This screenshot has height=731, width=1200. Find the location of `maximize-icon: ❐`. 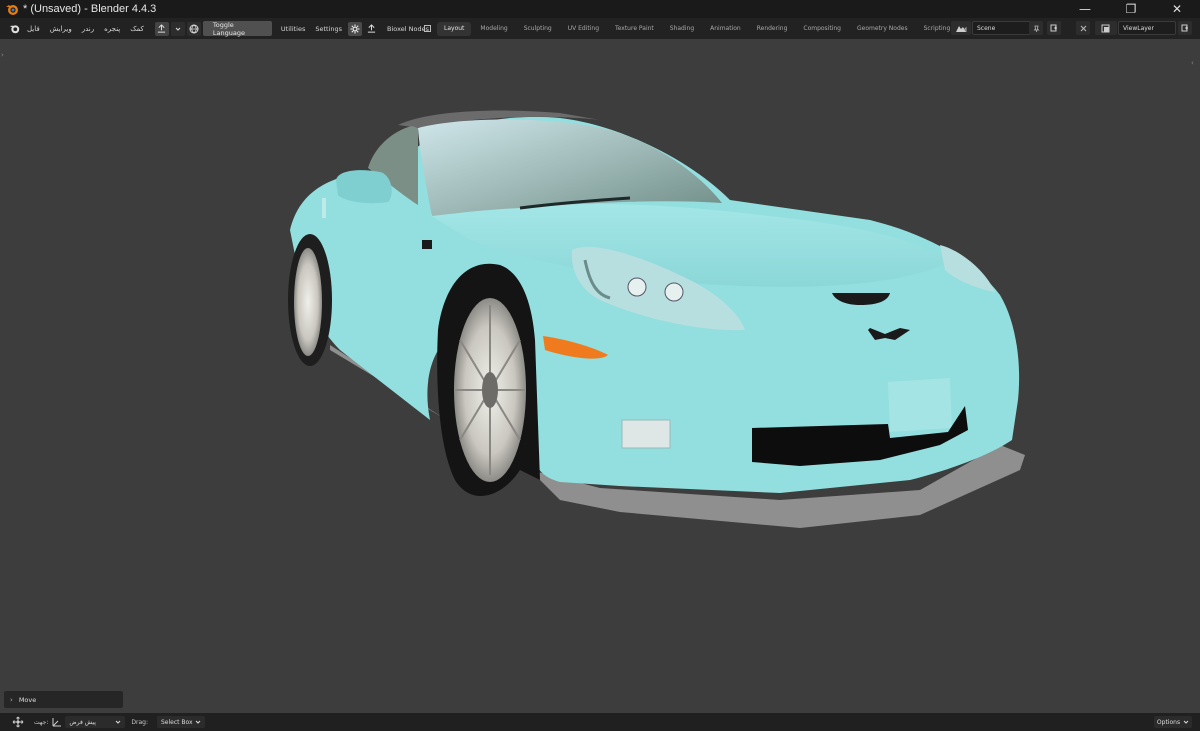

maximize-icon: ❐ is located at coordinates (1131, 9).